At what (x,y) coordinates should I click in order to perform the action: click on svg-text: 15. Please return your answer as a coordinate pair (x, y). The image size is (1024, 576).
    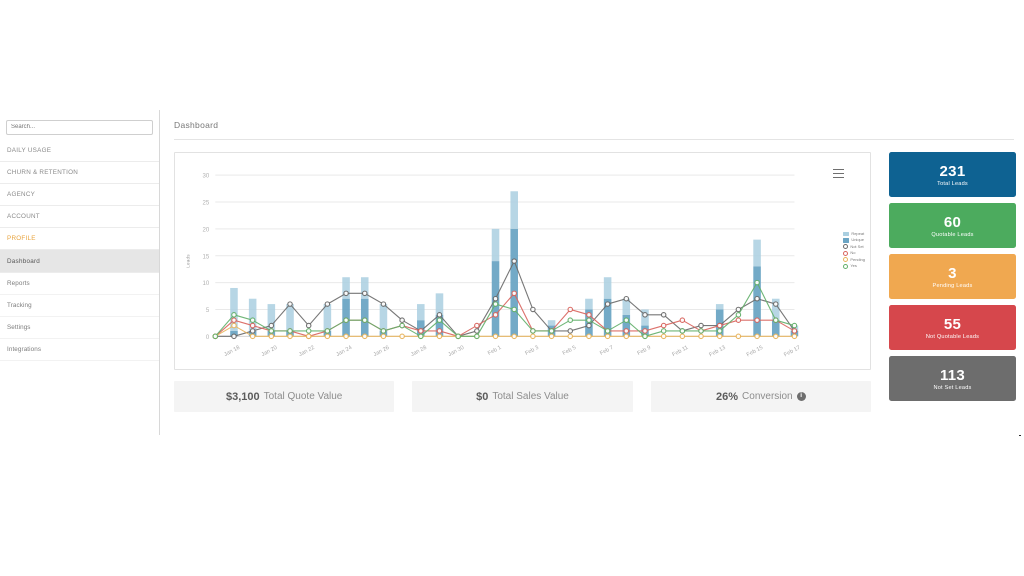
    Looking at the image, I should click on (206, 257).